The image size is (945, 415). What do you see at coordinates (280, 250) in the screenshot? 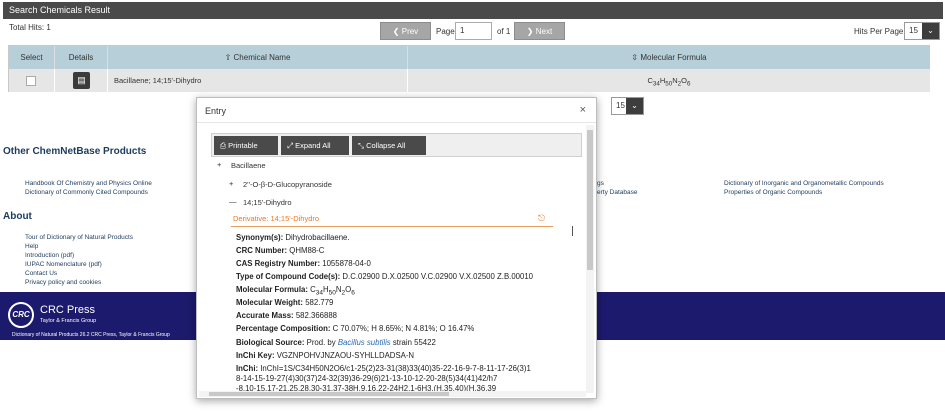
I see `prop-crc-number: CRC Number: QHM88-C` at bounding box center [280, 250].